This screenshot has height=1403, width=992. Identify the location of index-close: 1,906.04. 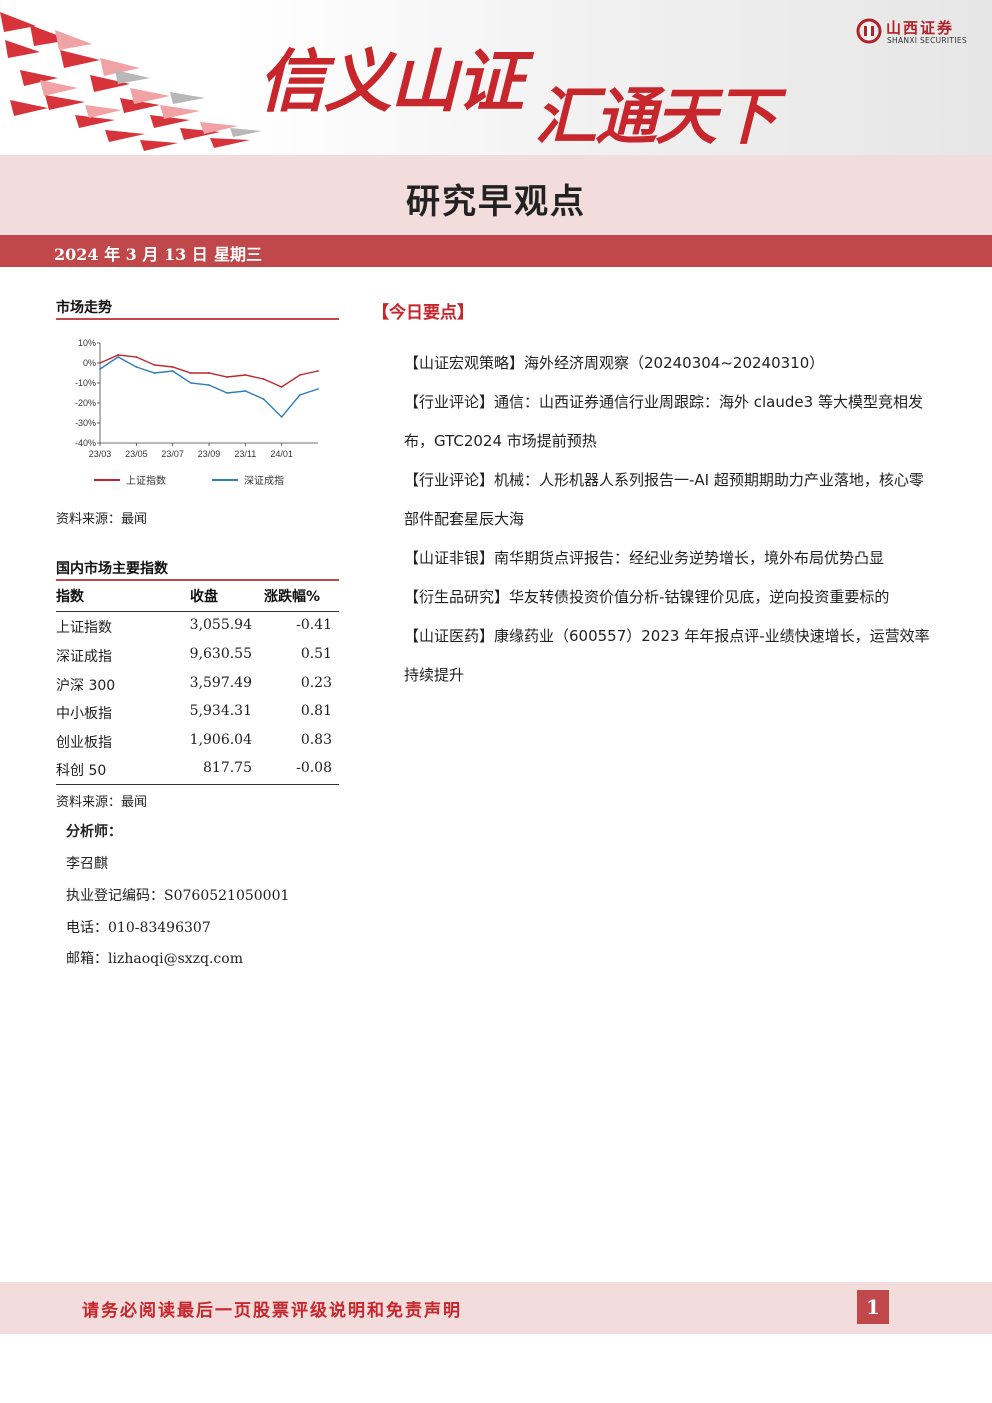
(220, 740).